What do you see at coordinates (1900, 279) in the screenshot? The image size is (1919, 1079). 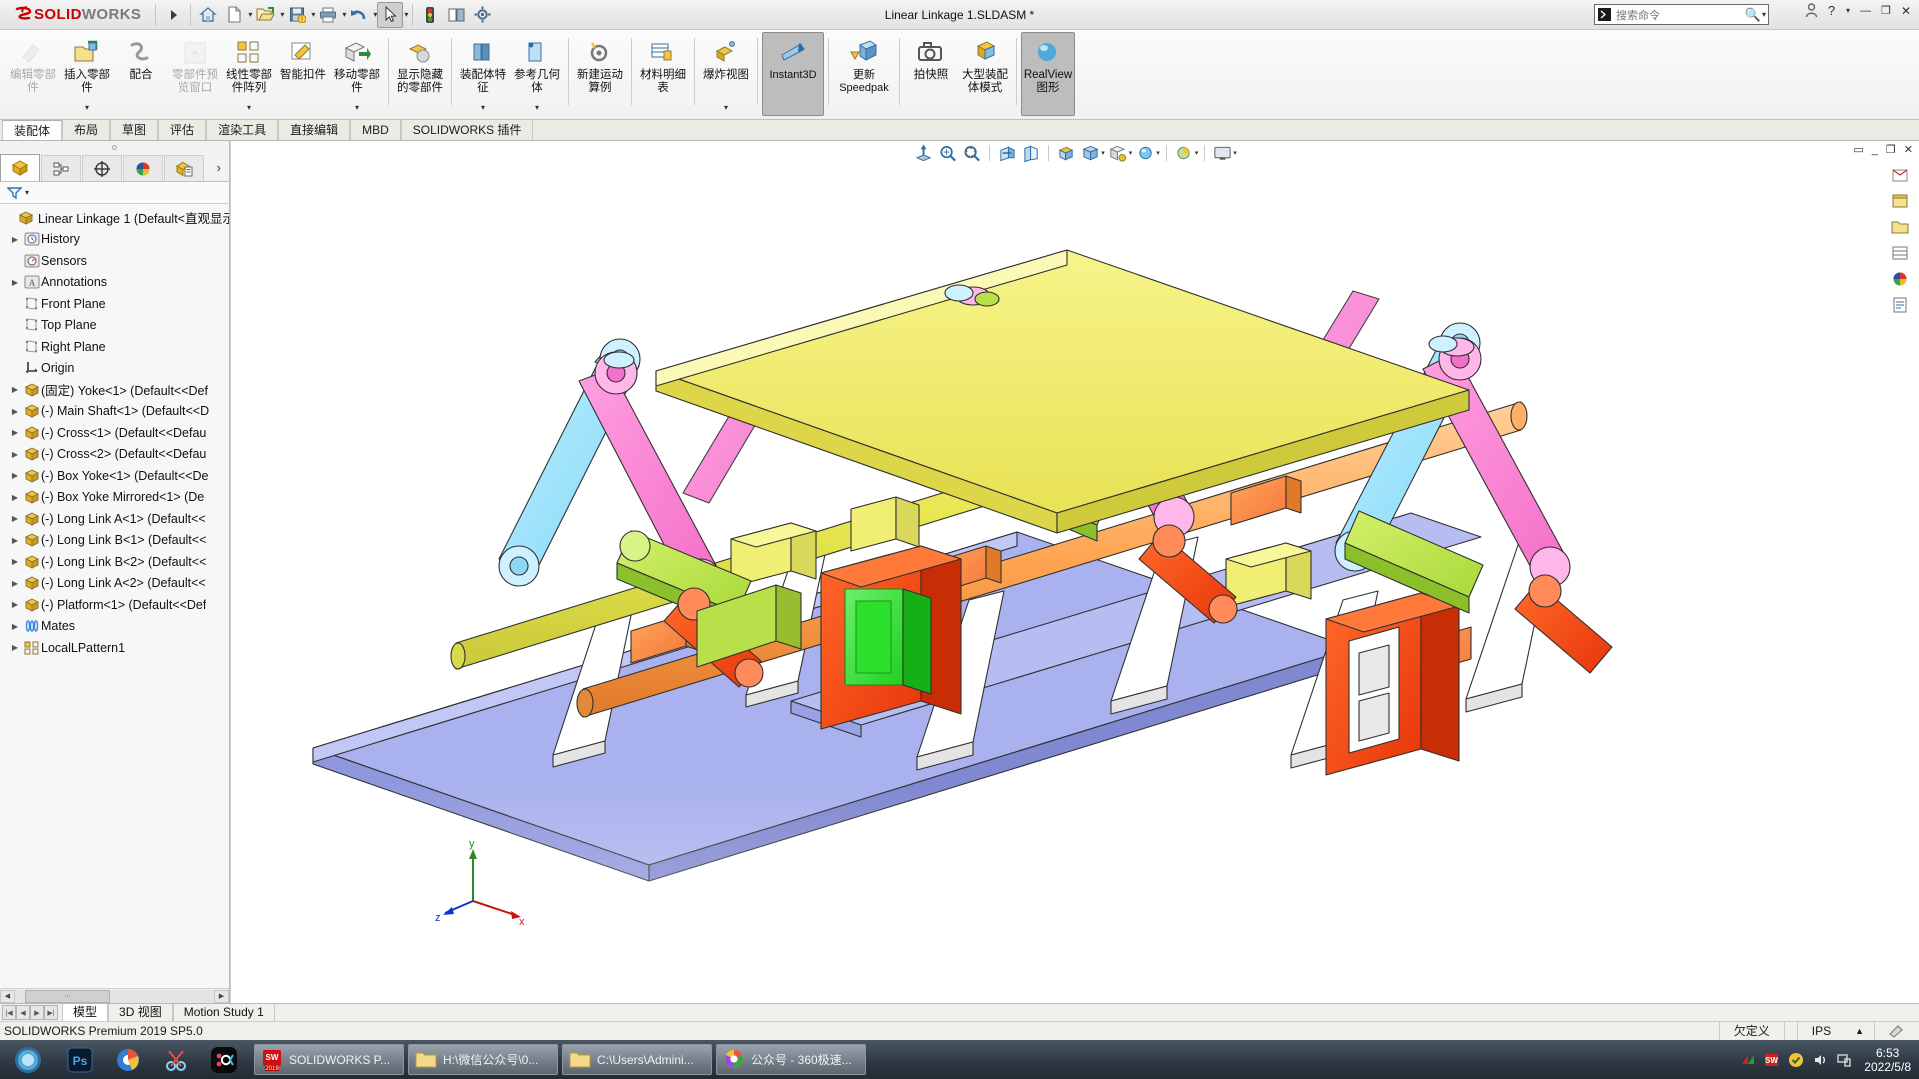 I see `appearances-scenes-icon` at bounding box center [1900, 279].